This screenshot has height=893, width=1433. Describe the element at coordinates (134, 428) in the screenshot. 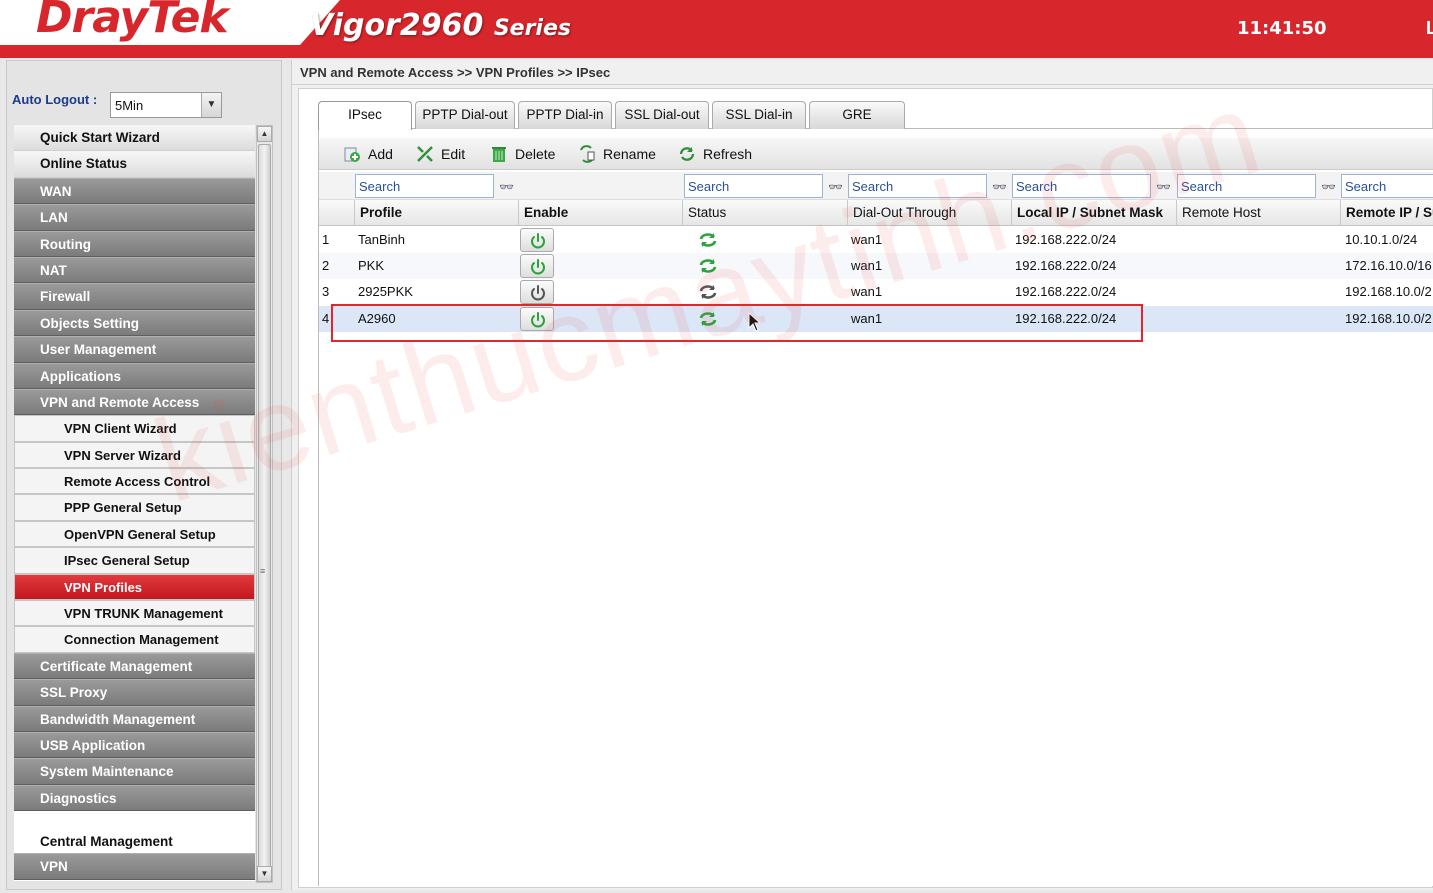

I see `sidebar-item-vpn-client-wizard: VPN Client Wizard` at that location.